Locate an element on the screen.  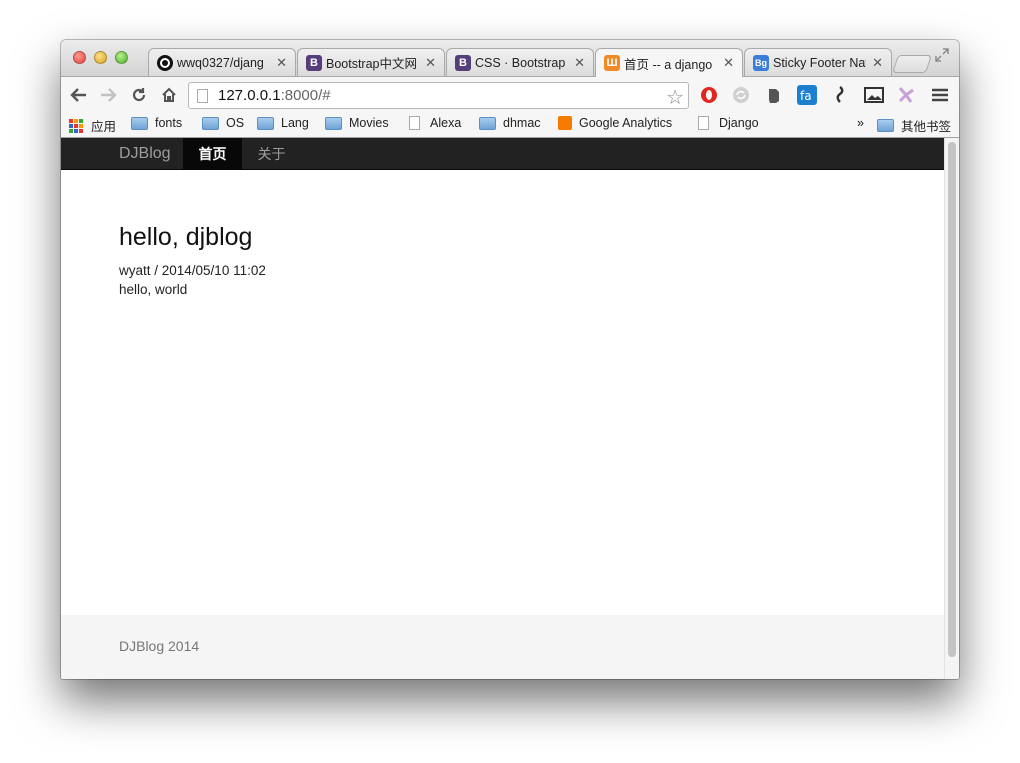
tab-sticky-footer: Bg Sticky Footer Nav ✕ is located at coordinates (818, 62).